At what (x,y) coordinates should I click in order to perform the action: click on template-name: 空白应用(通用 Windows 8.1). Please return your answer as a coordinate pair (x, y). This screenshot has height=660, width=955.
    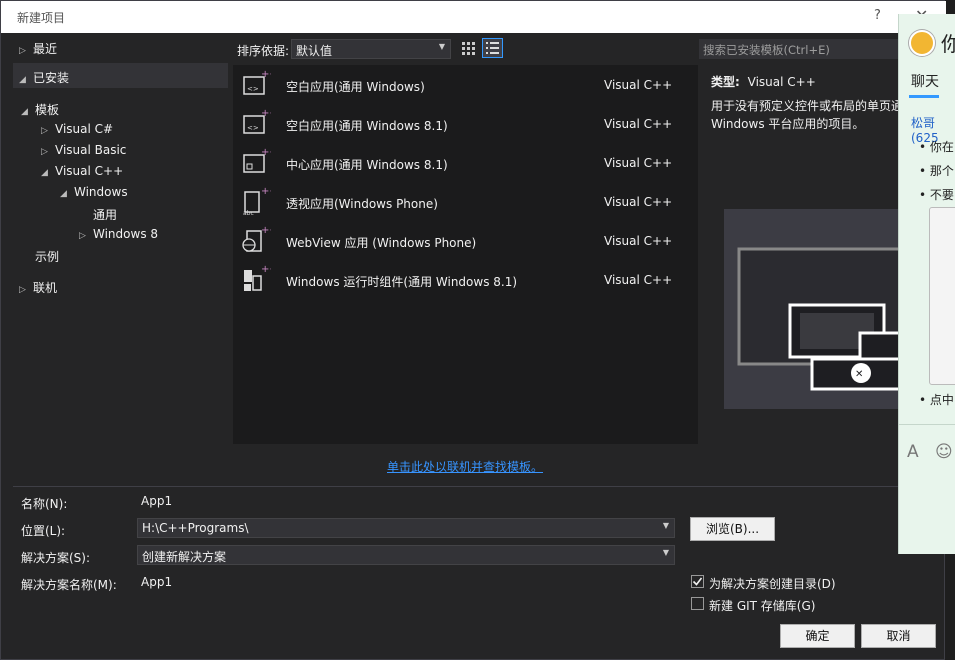
    Looking at the image, I should click on (367, 126).